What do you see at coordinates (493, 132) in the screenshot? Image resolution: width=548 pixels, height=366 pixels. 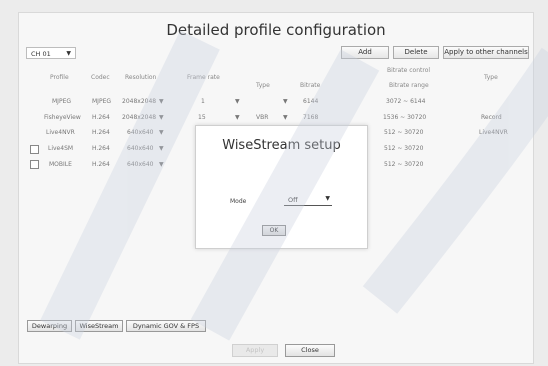 I see `row-tag: Live4NVR` at bounding box center [493, 132].